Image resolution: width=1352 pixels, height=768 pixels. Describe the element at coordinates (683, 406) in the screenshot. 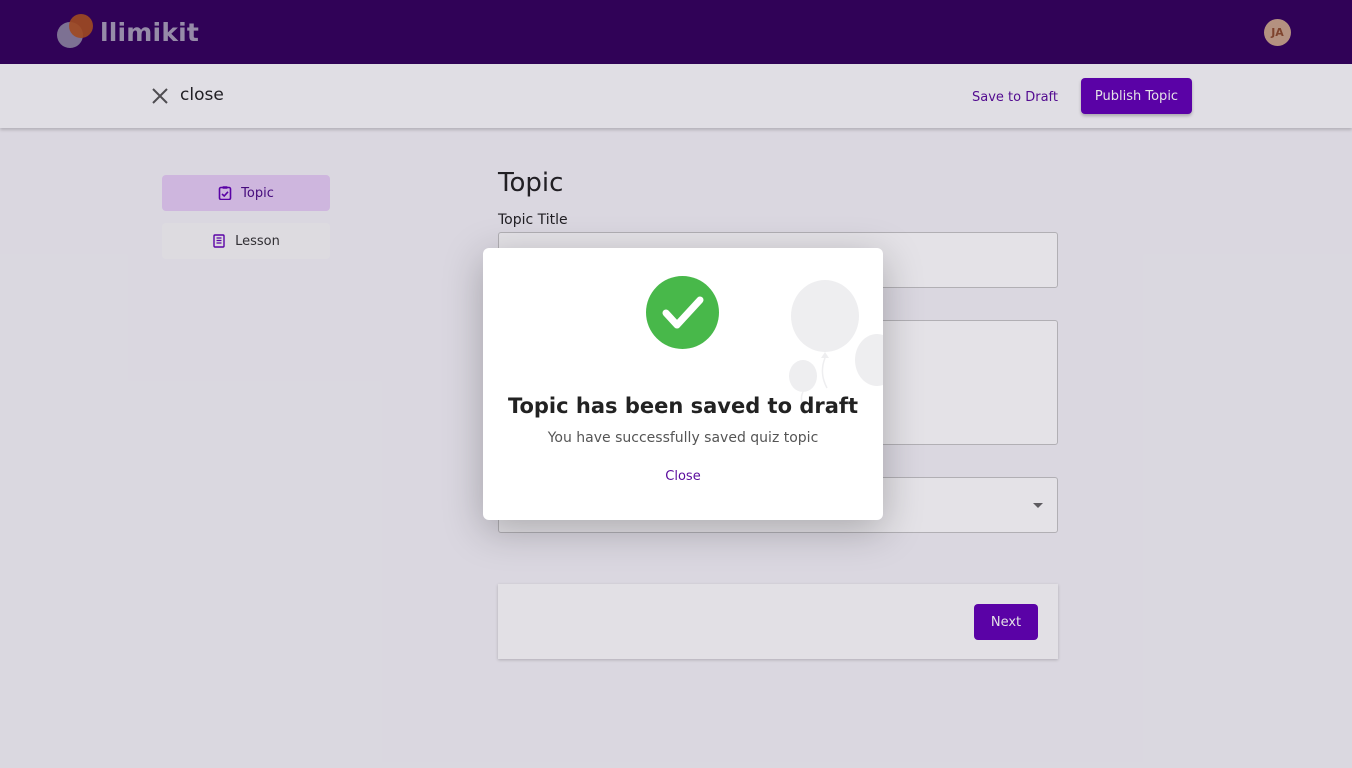

I see `dialog-title: Topic has been saved to draft` at that location.